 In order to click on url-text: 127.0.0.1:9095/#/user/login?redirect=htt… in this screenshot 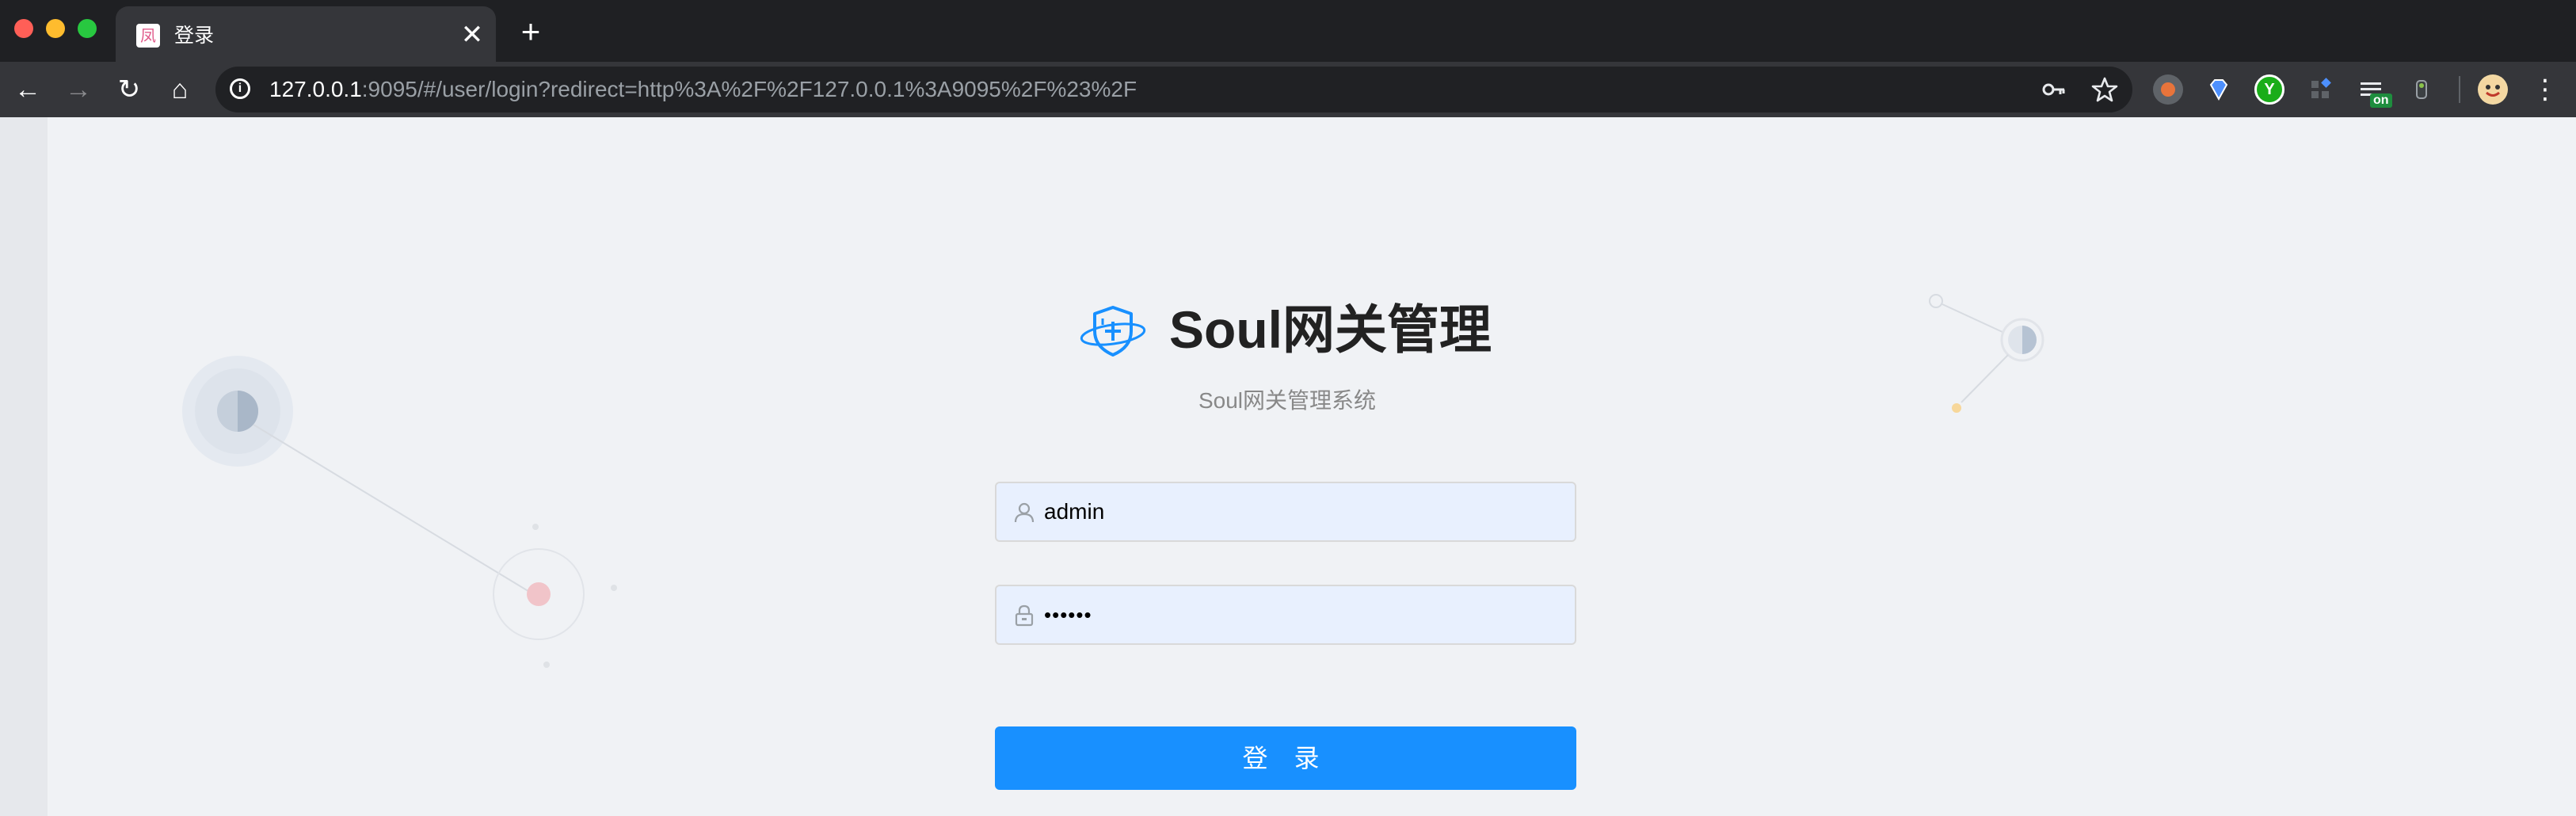, I will do `click(703, 89)`.